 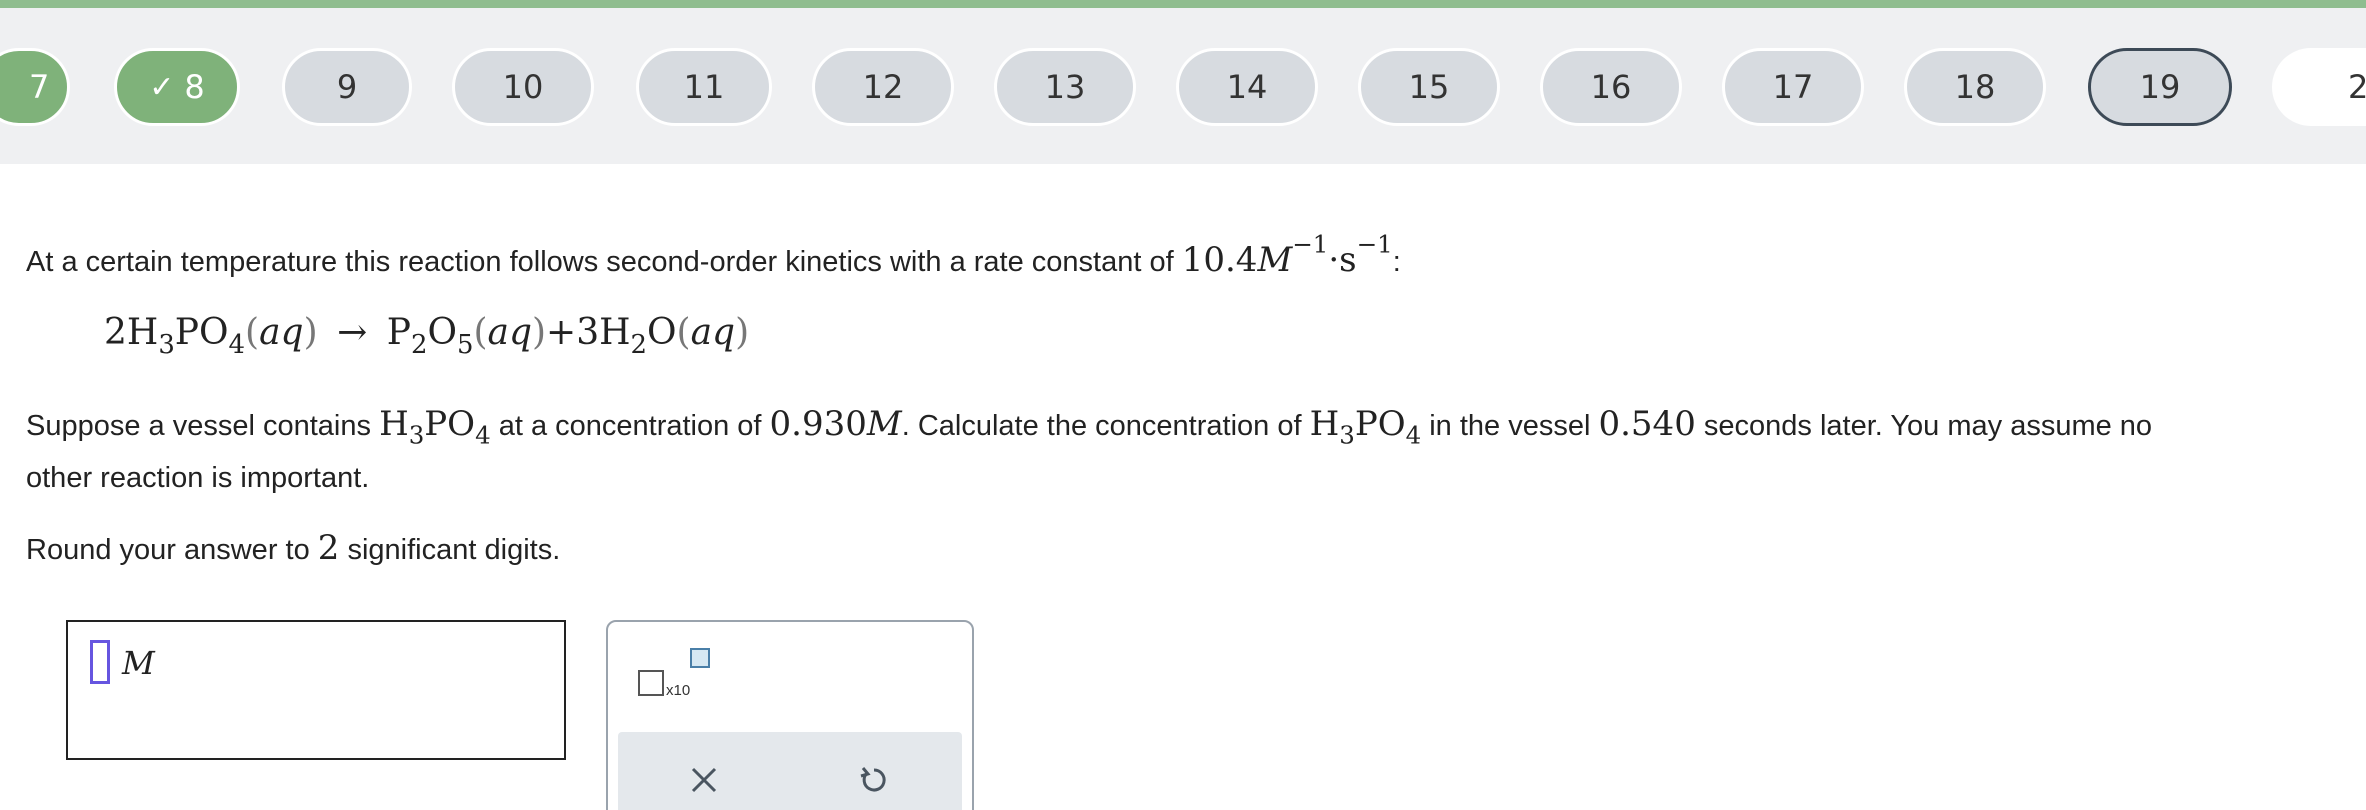 I want to click on question-10-button: 10, so click(x=523, y=87).